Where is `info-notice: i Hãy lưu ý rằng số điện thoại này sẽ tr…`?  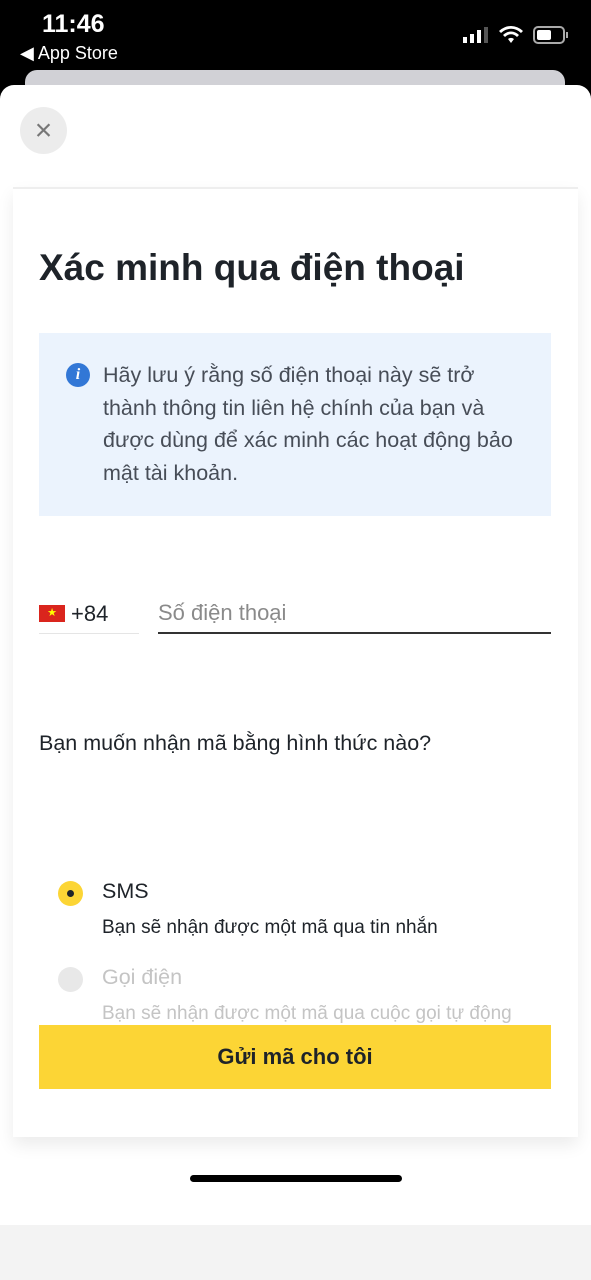
info-notice: i Hãy lưu ý rằng số điện thoại này sẽ tr… is located at coordinates (295, 424).